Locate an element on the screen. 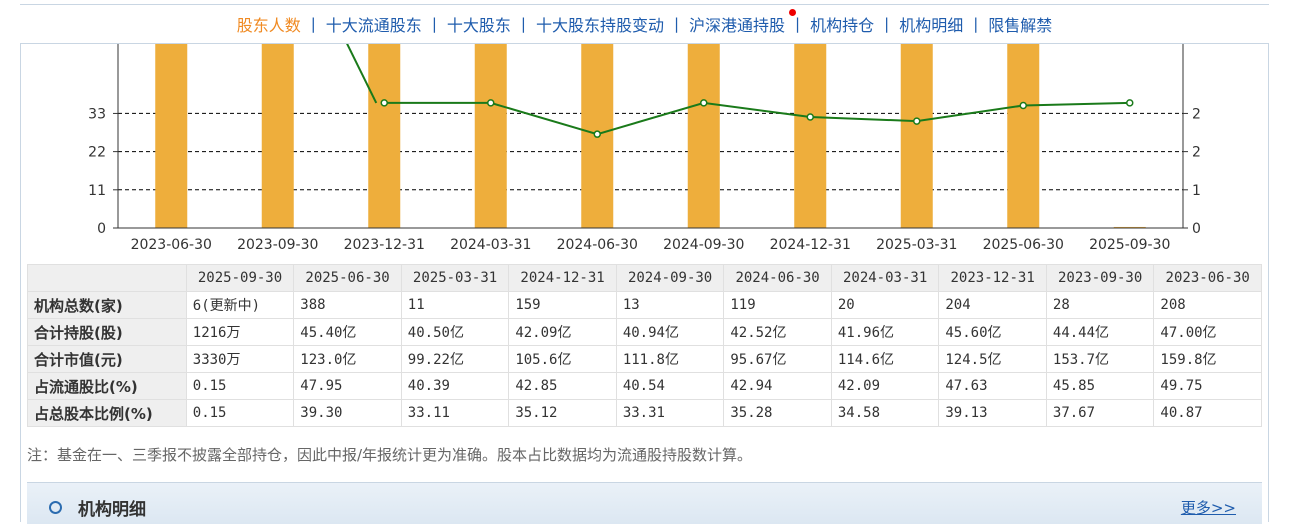 The height and width of the screenshot is (524, 1303). table-cell: 1216万 is located at coordinates (240, 332).